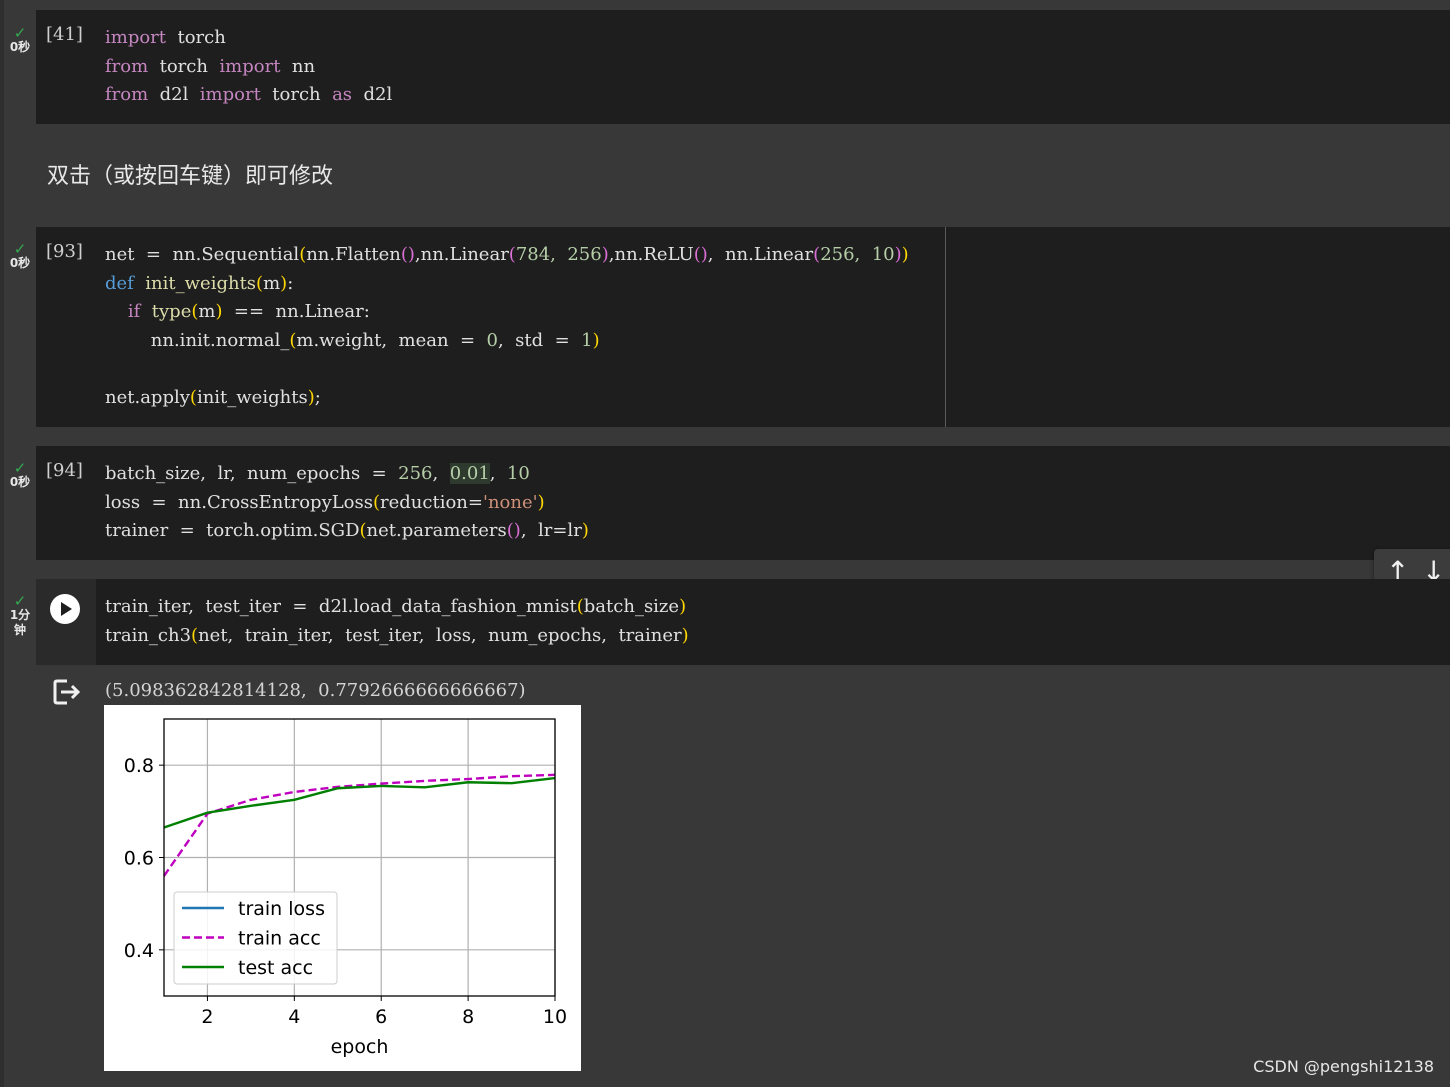 Image resolution: width=1450 pixels, height=1087 pixels. What do you see at coordinates (760, 254) in the screenshot?
I see `code-token: , nn.Linear` at bounding box center [760, 254].